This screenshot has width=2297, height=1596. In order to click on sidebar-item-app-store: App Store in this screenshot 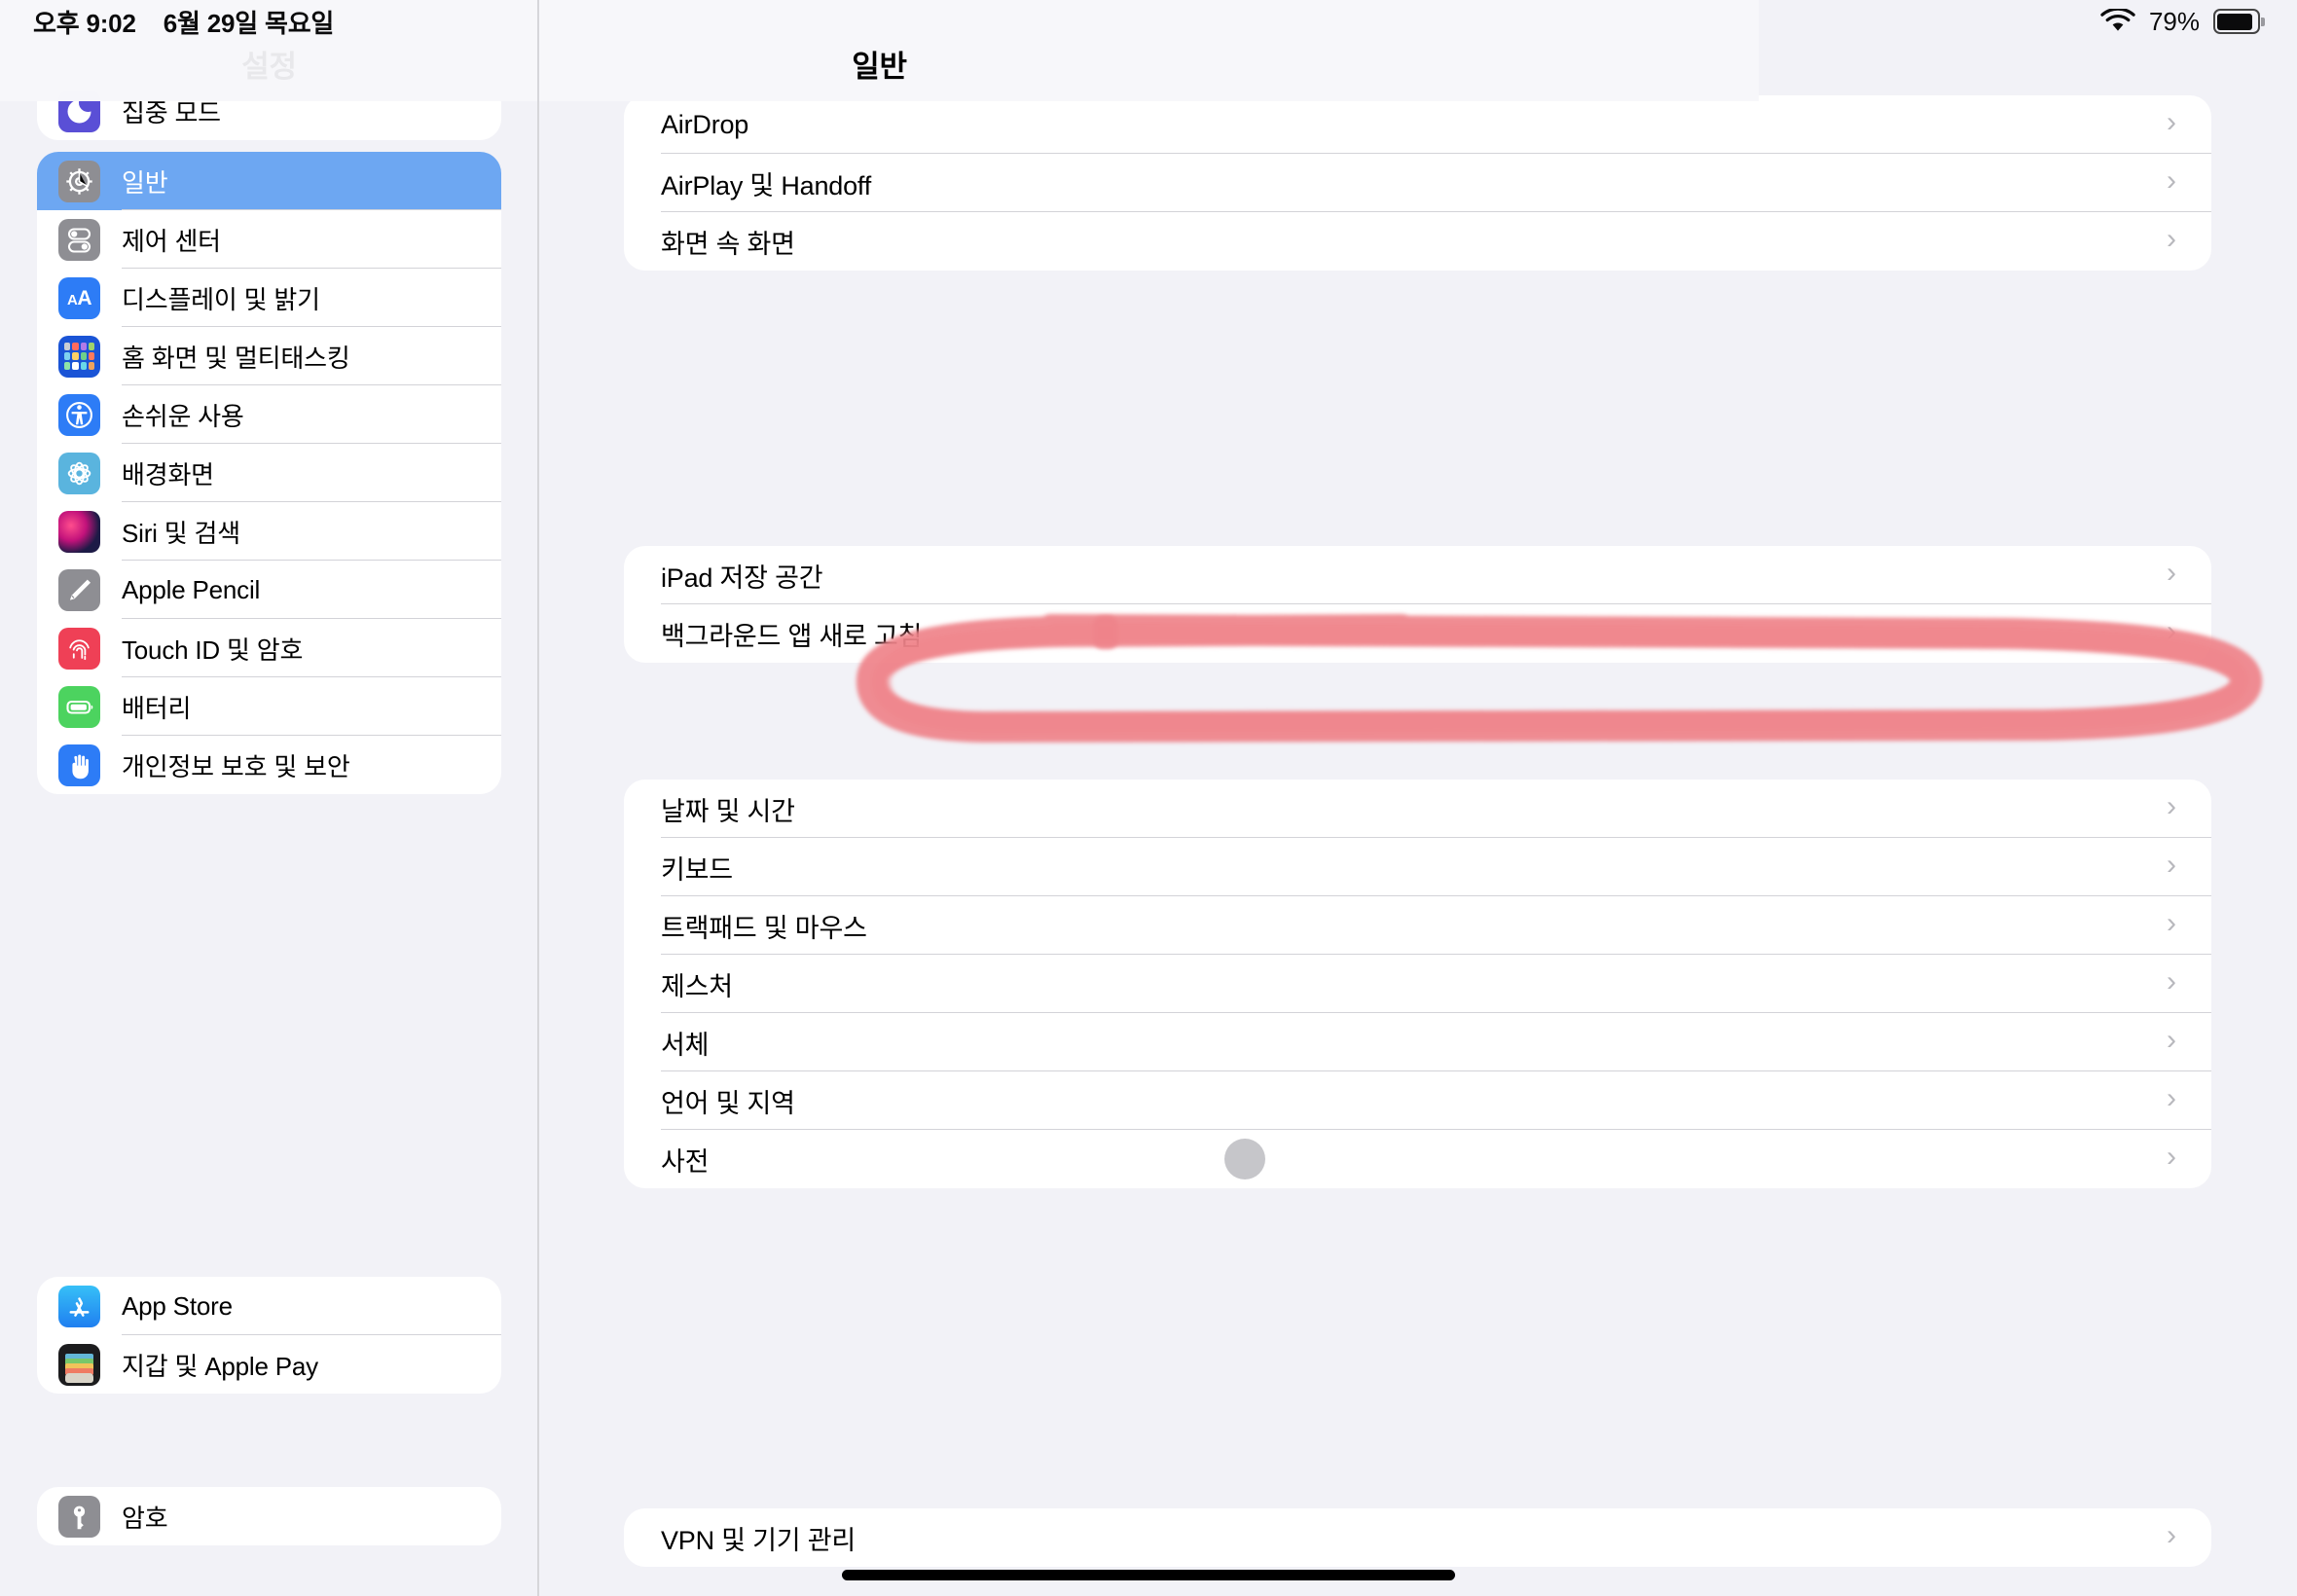, I will do `click(269, 1306)`.